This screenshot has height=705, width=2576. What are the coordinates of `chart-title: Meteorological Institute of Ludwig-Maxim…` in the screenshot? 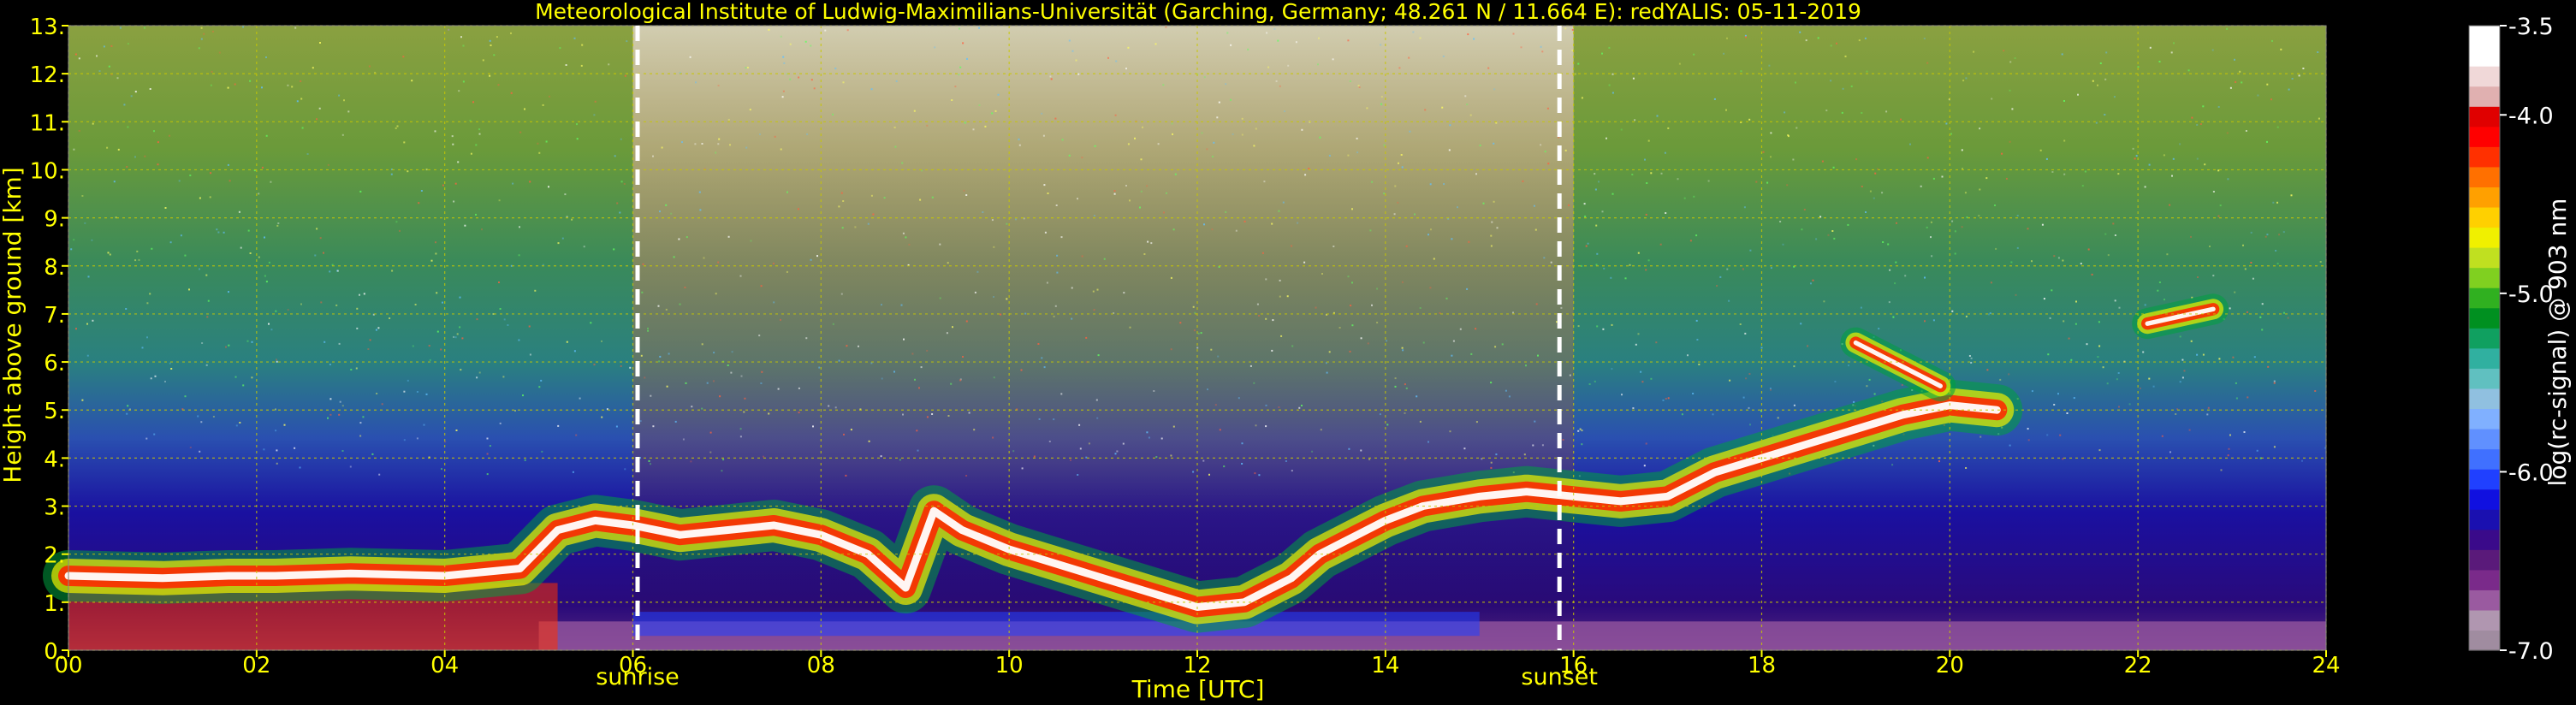 It's located at (1198, 12).